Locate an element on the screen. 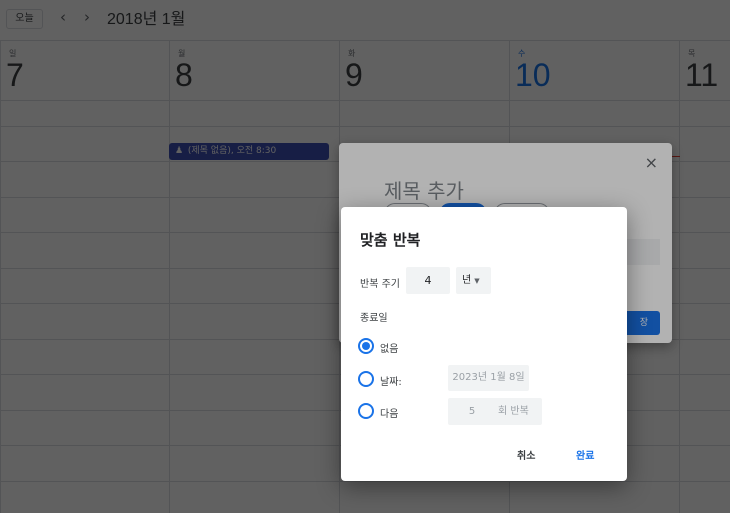 The width and height of the screenshot is (730, 513). cancel-button: 취소 is located at coordinates (526, 454).